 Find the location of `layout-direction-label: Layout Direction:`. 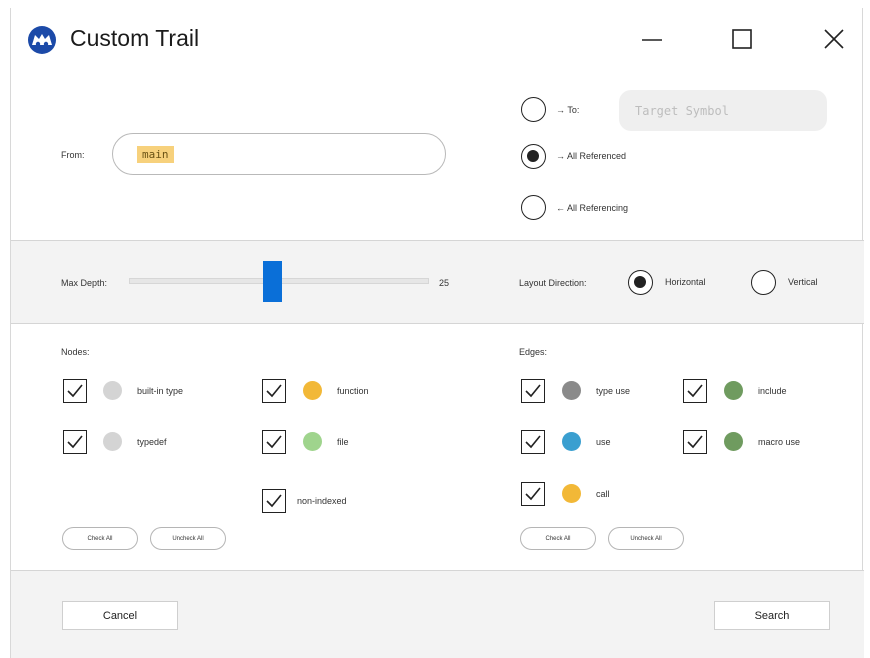

layout-direction-label: Layout Direction: is located at coordinates (553, 283).